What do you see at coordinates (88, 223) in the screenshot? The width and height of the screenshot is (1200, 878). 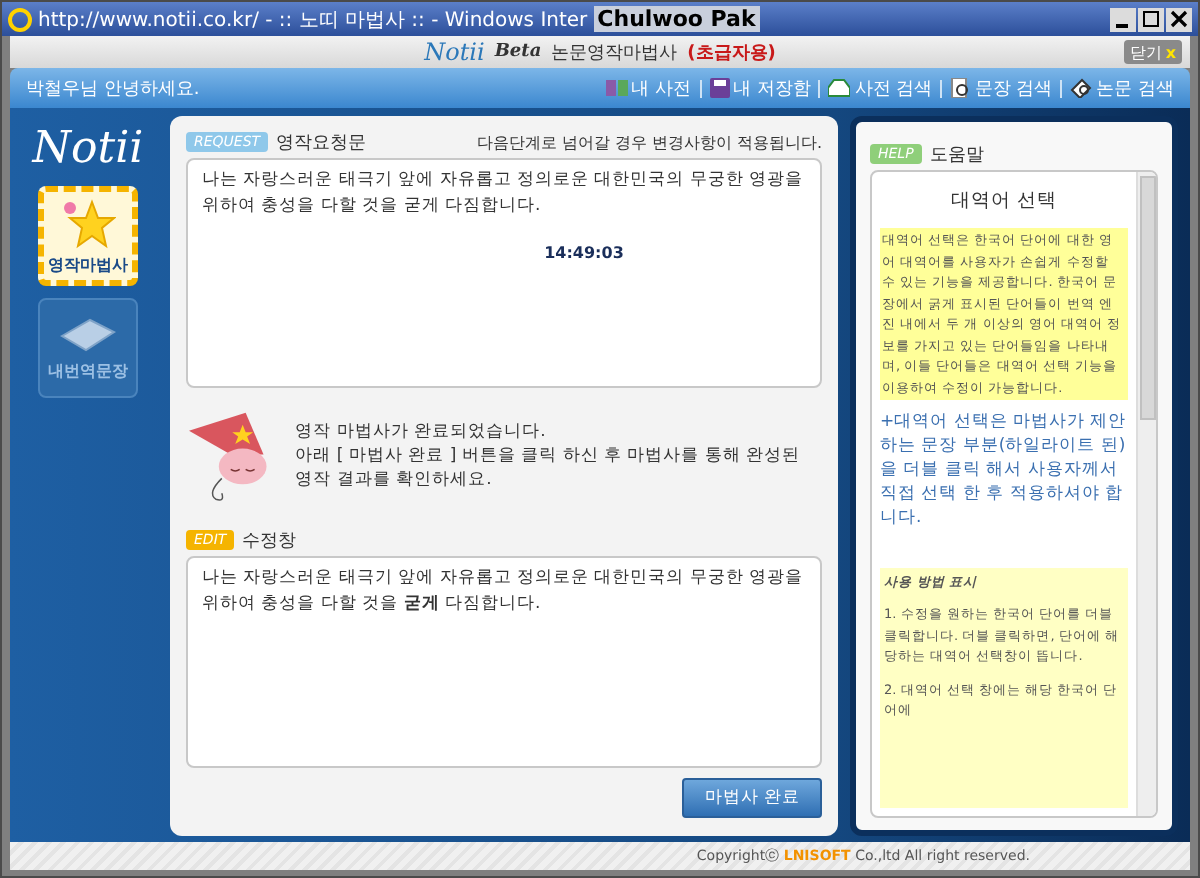 I see `star-icon` at bounding box center [88, 223].